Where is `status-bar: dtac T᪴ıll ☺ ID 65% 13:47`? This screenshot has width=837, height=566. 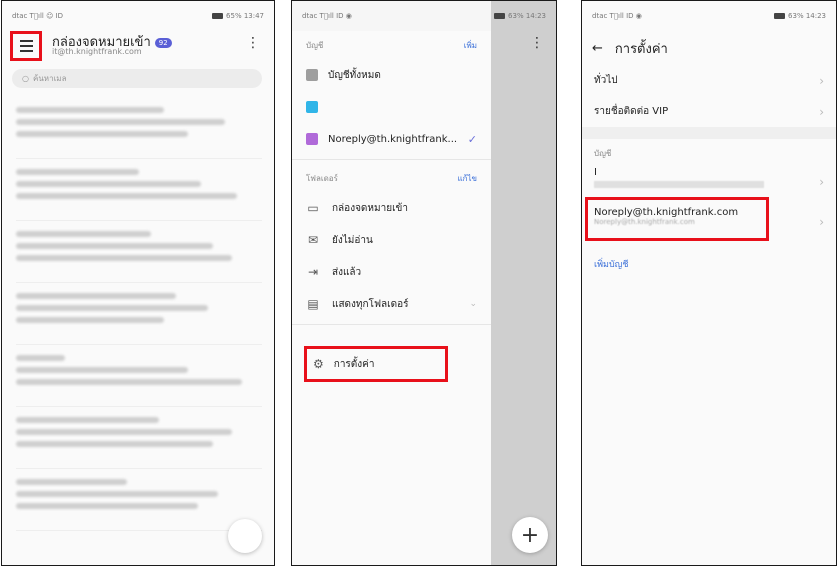 status-bar: dtac T᪴ıll ☺ ID 65% 13:47 is located at coordinates (138, 16).